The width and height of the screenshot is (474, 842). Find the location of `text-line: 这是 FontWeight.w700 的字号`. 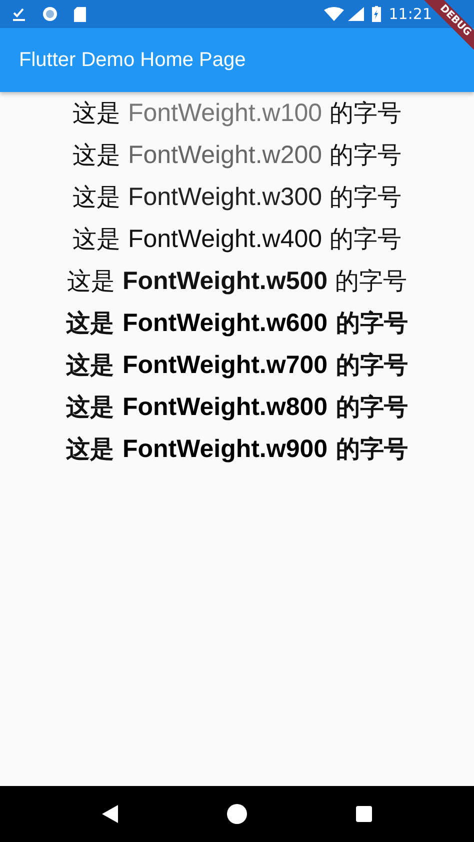

text-line: 这是 FontWeight.w700 的字号 is located at coordinates (237, 365).